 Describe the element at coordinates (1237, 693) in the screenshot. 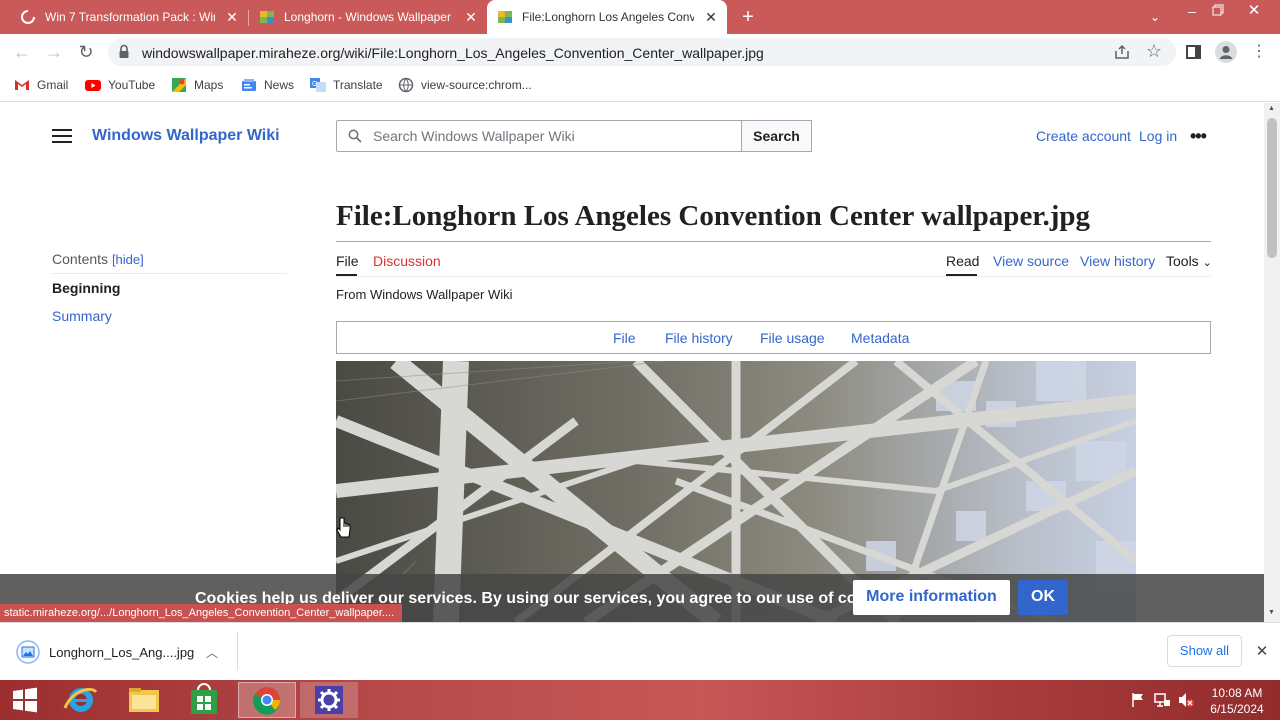

I see `clock-time: 10:08 AM` at that location.